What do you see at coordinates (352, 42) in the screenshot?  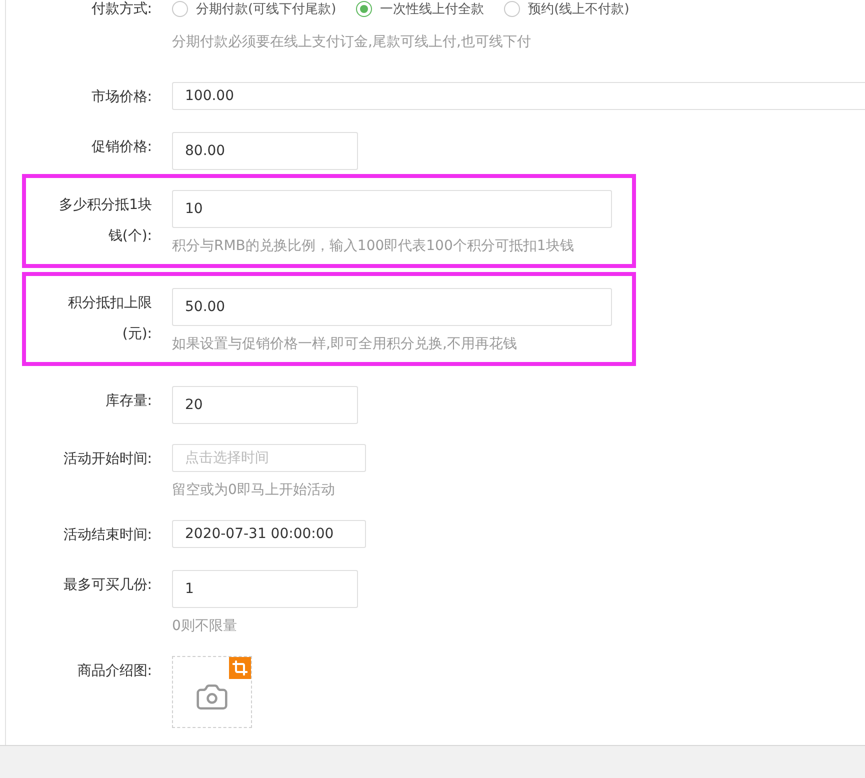 I see `hint-text: 分期付款必须要在线上支付订金,尾款可线上付,也可线下付` at bounding box center [352, 42].